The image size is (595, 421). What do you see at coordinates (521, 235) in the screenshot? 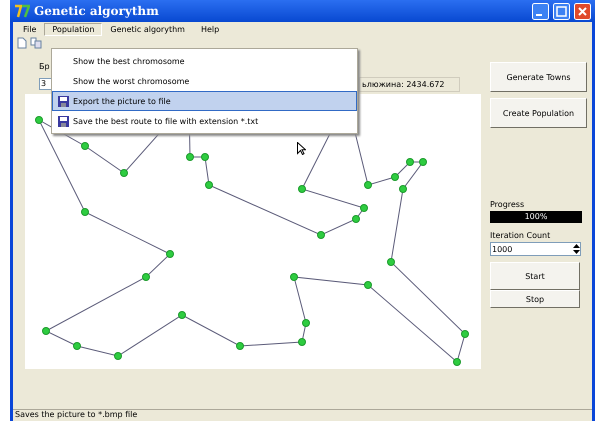
I see `iteration-label: Iteration Count` at bounding box center [521, 235].